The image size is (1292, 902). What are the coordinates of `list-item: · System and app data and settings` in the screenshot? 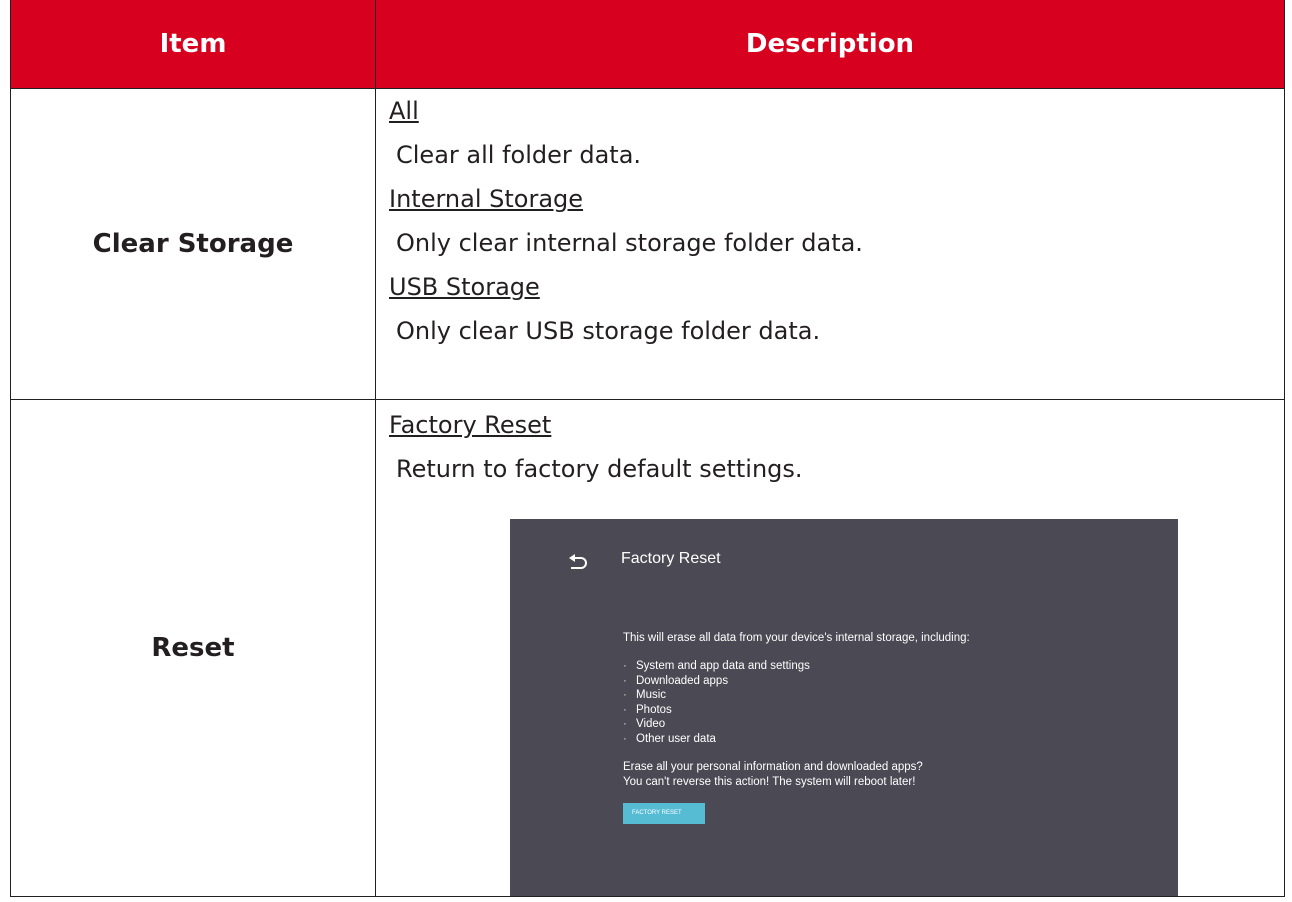 It's located at (716, 666).